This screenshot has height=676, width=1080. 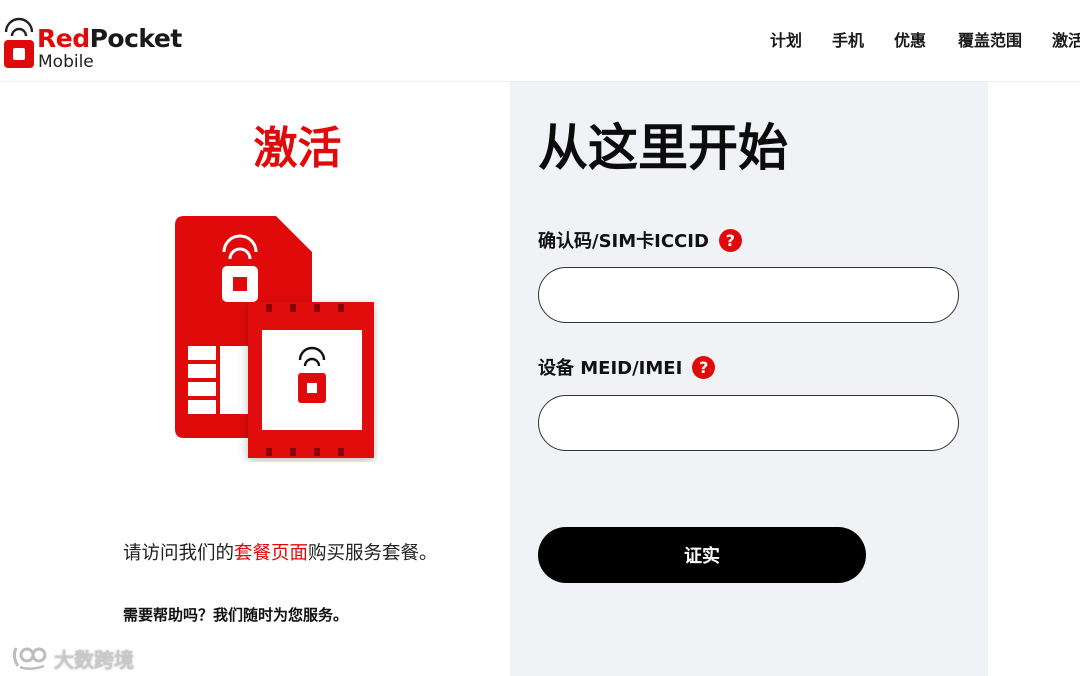 I want to click on nav-item-phones: 手机, so click(x=848, y=39).